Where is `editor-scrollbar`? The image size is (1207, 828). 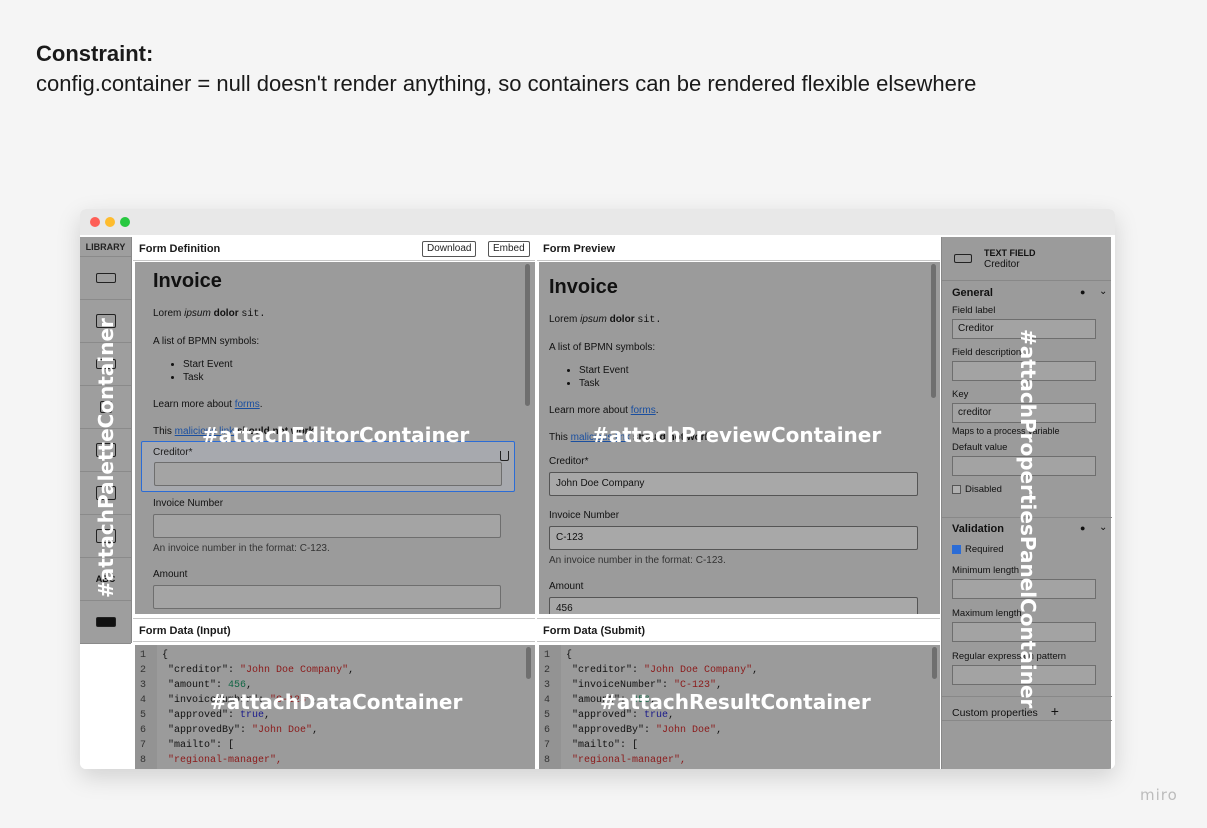 editor-scrollbar is located at coordinates (527, 335).